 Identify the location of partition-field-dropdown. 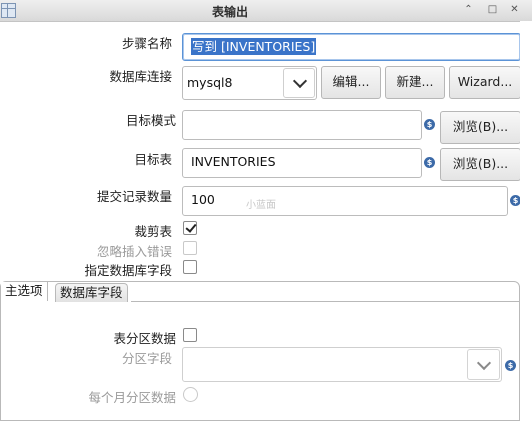
(483, 364).